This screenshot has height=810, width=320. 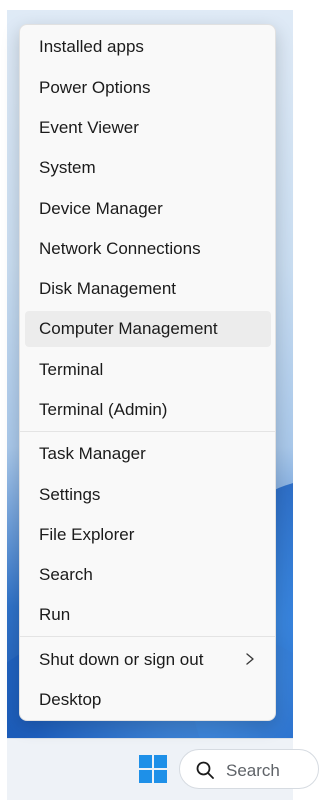 I want to click on taskbar: Search, so click(x=163, y=769).